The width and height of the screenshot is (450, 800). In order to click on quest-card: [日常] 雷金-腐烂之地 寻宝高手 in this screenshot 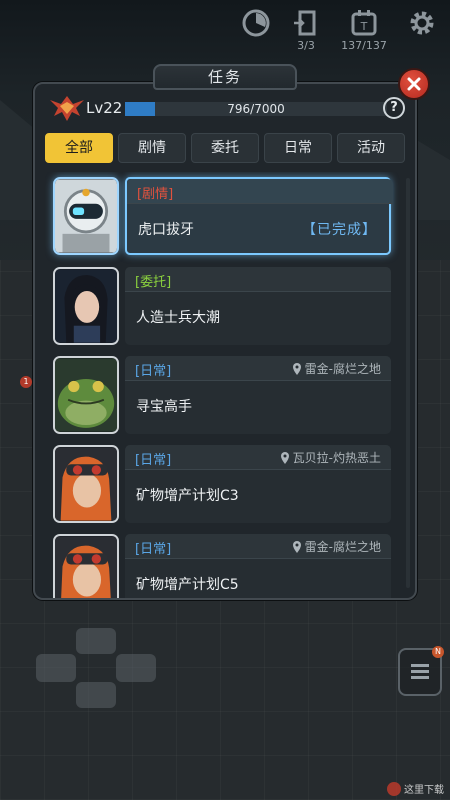, I will do `click(258, 395)`.